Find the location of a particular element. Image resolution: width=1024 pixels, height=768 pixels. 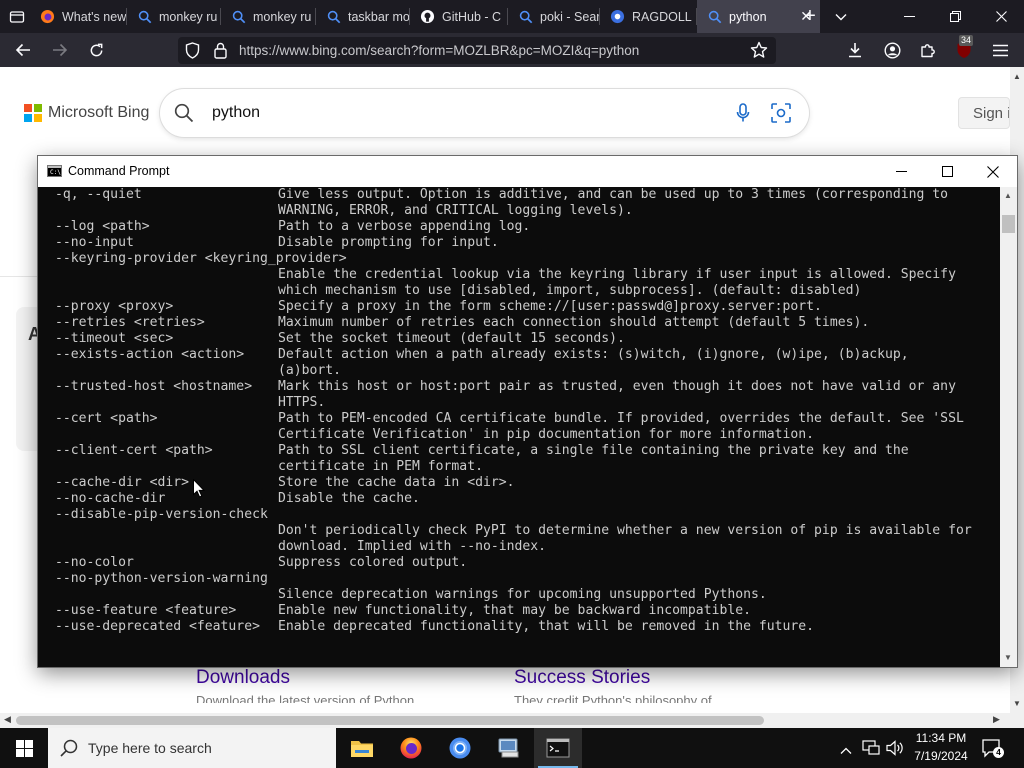

account-icon is located at coordinates (892, 50).